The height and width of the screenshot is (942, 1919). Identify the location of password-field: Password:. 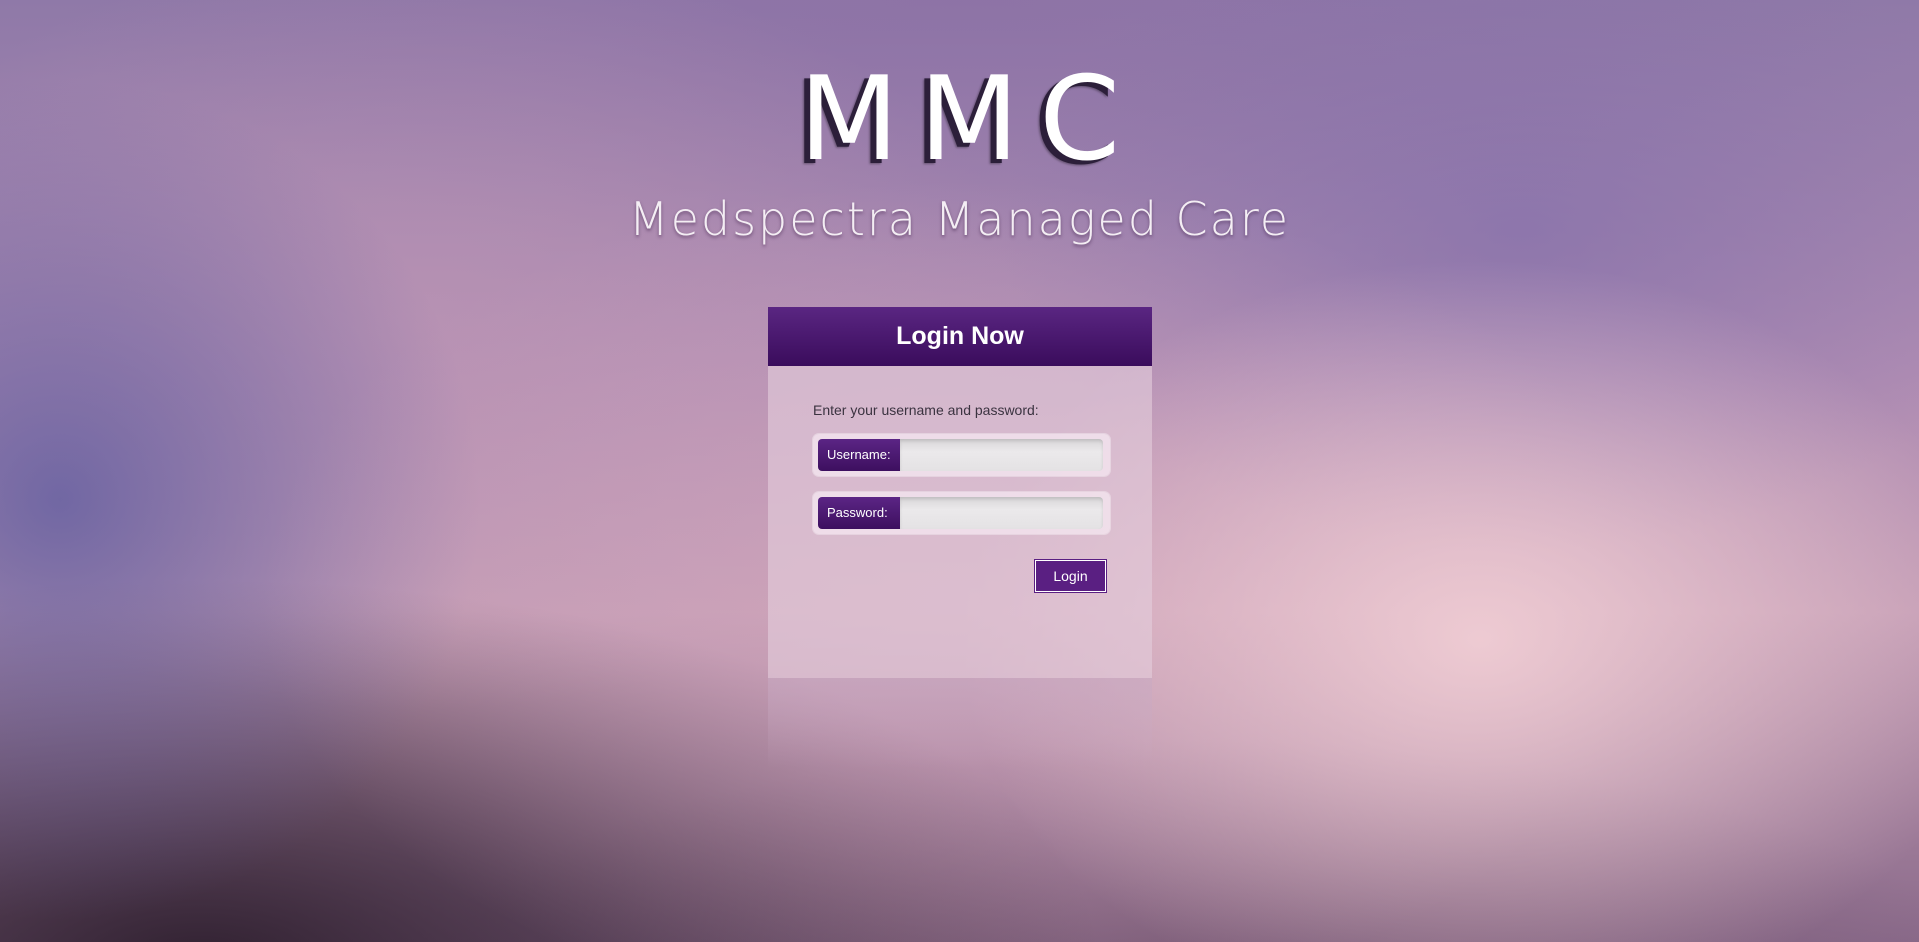
(961, 513).